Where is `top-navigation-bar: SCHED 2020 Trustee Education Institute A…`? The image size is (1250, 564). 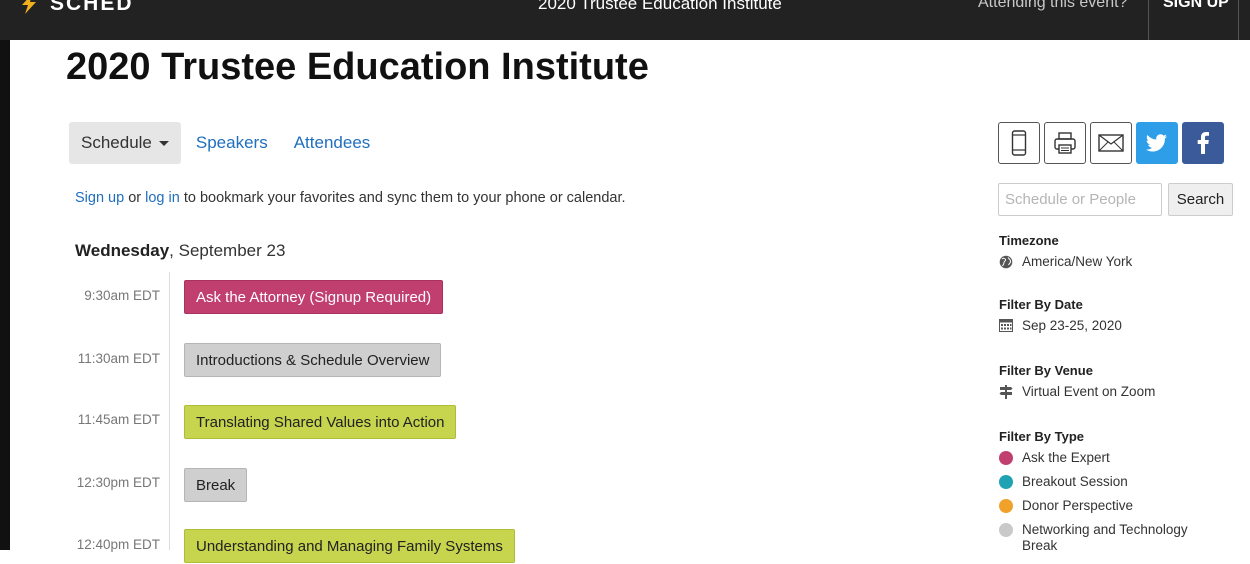
top-navigation-bar: SCHED 2020 Trustee Education Institute A… is located at coordinates (625, 20).